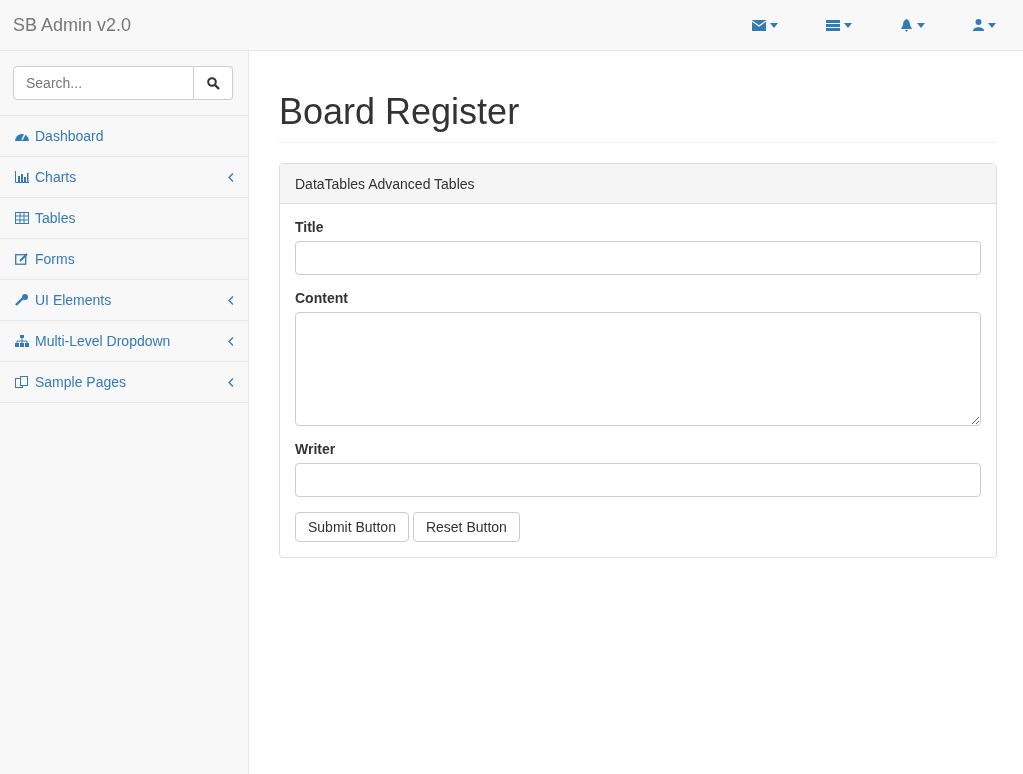 The image size is (1023, 774). Describe the element at coordinates (833, 25) in the screenshot. I see `list-icon` at that location.